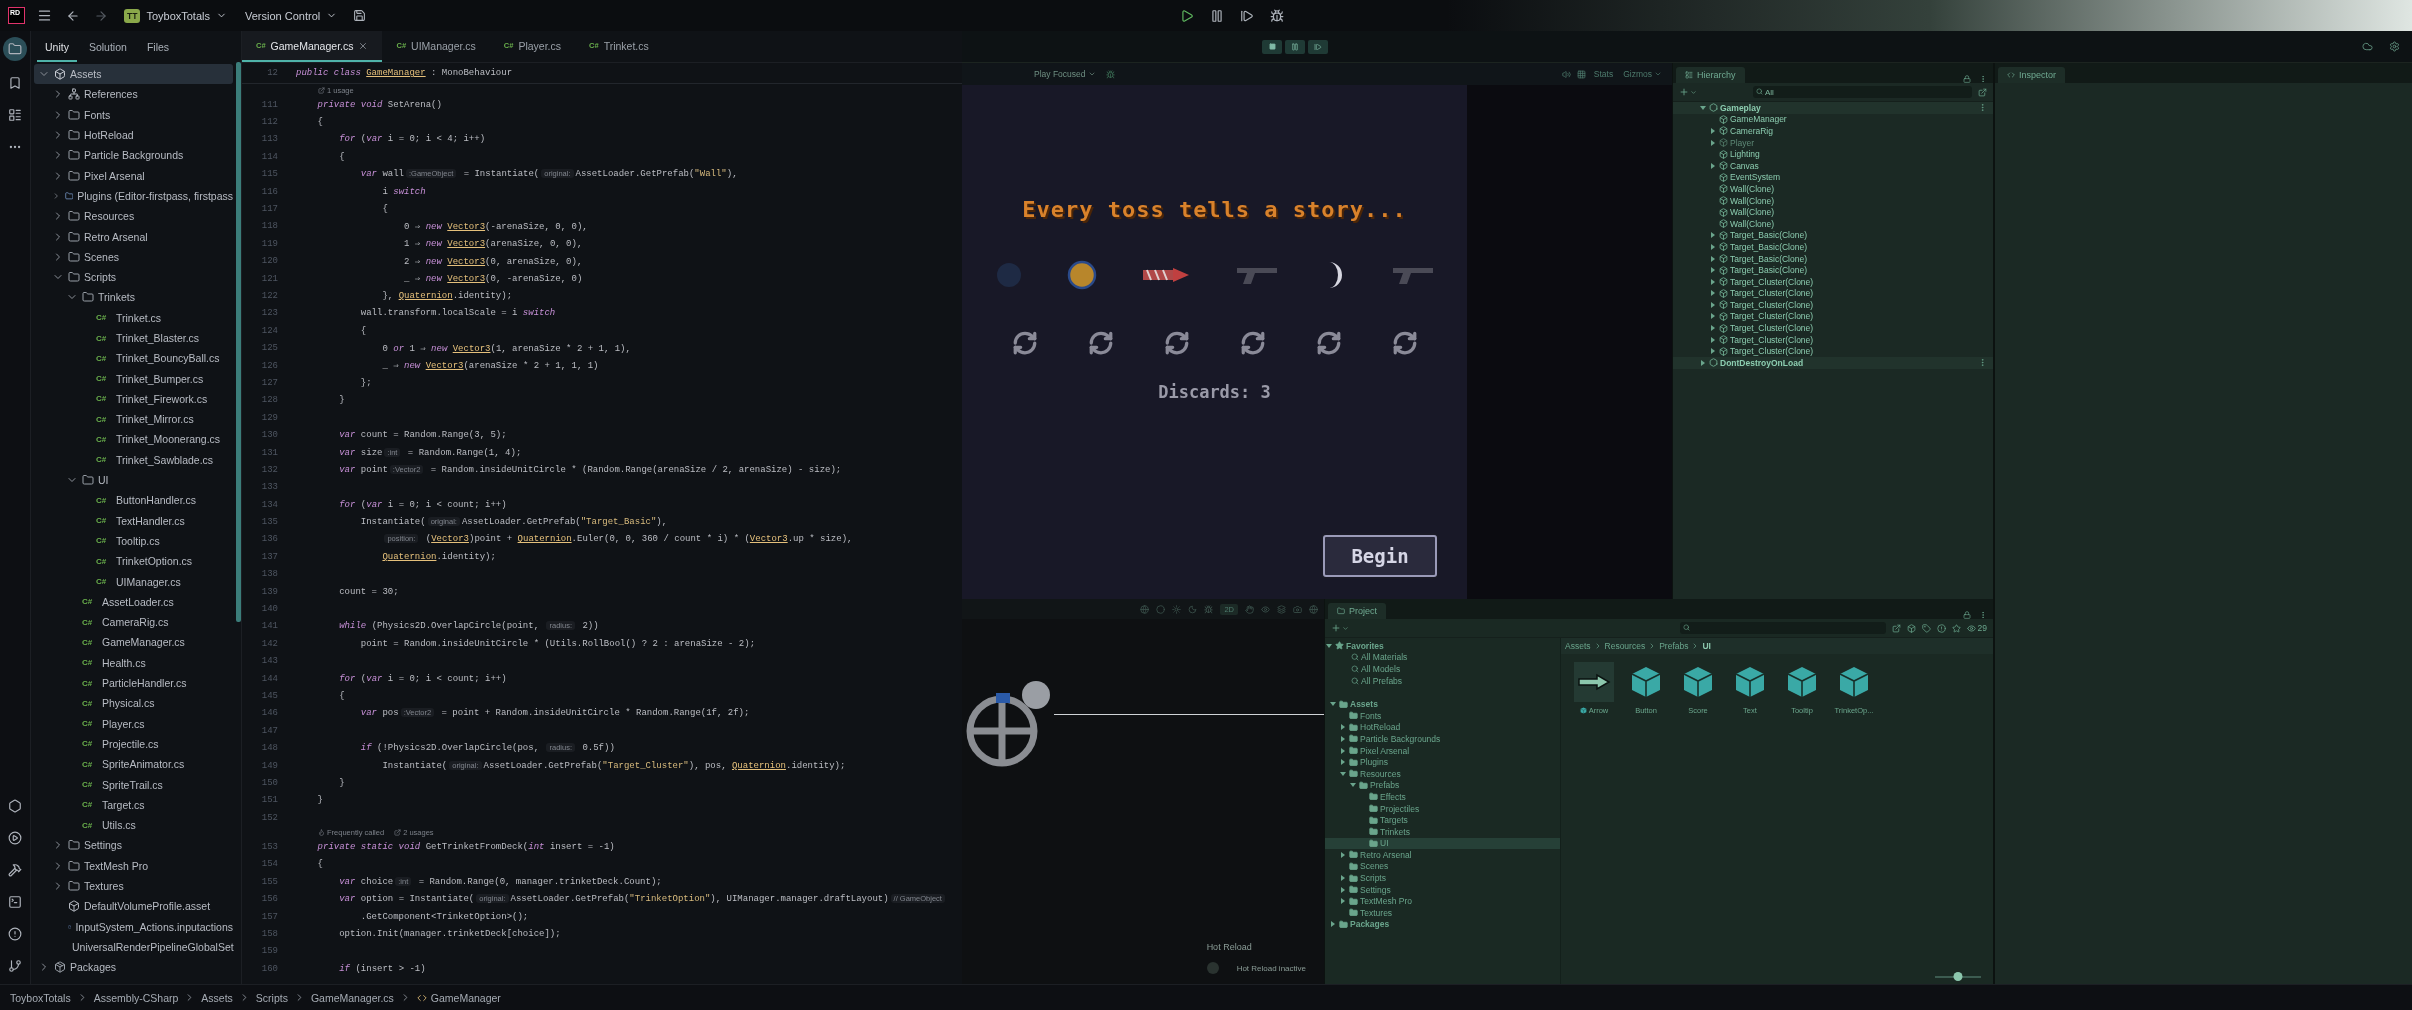 The image size is (2412, 1010). What do you see at coordinates (1442, 646) in the screenshot?
I see `favorites-header: Favorites` at bounding box center [1442, 646].